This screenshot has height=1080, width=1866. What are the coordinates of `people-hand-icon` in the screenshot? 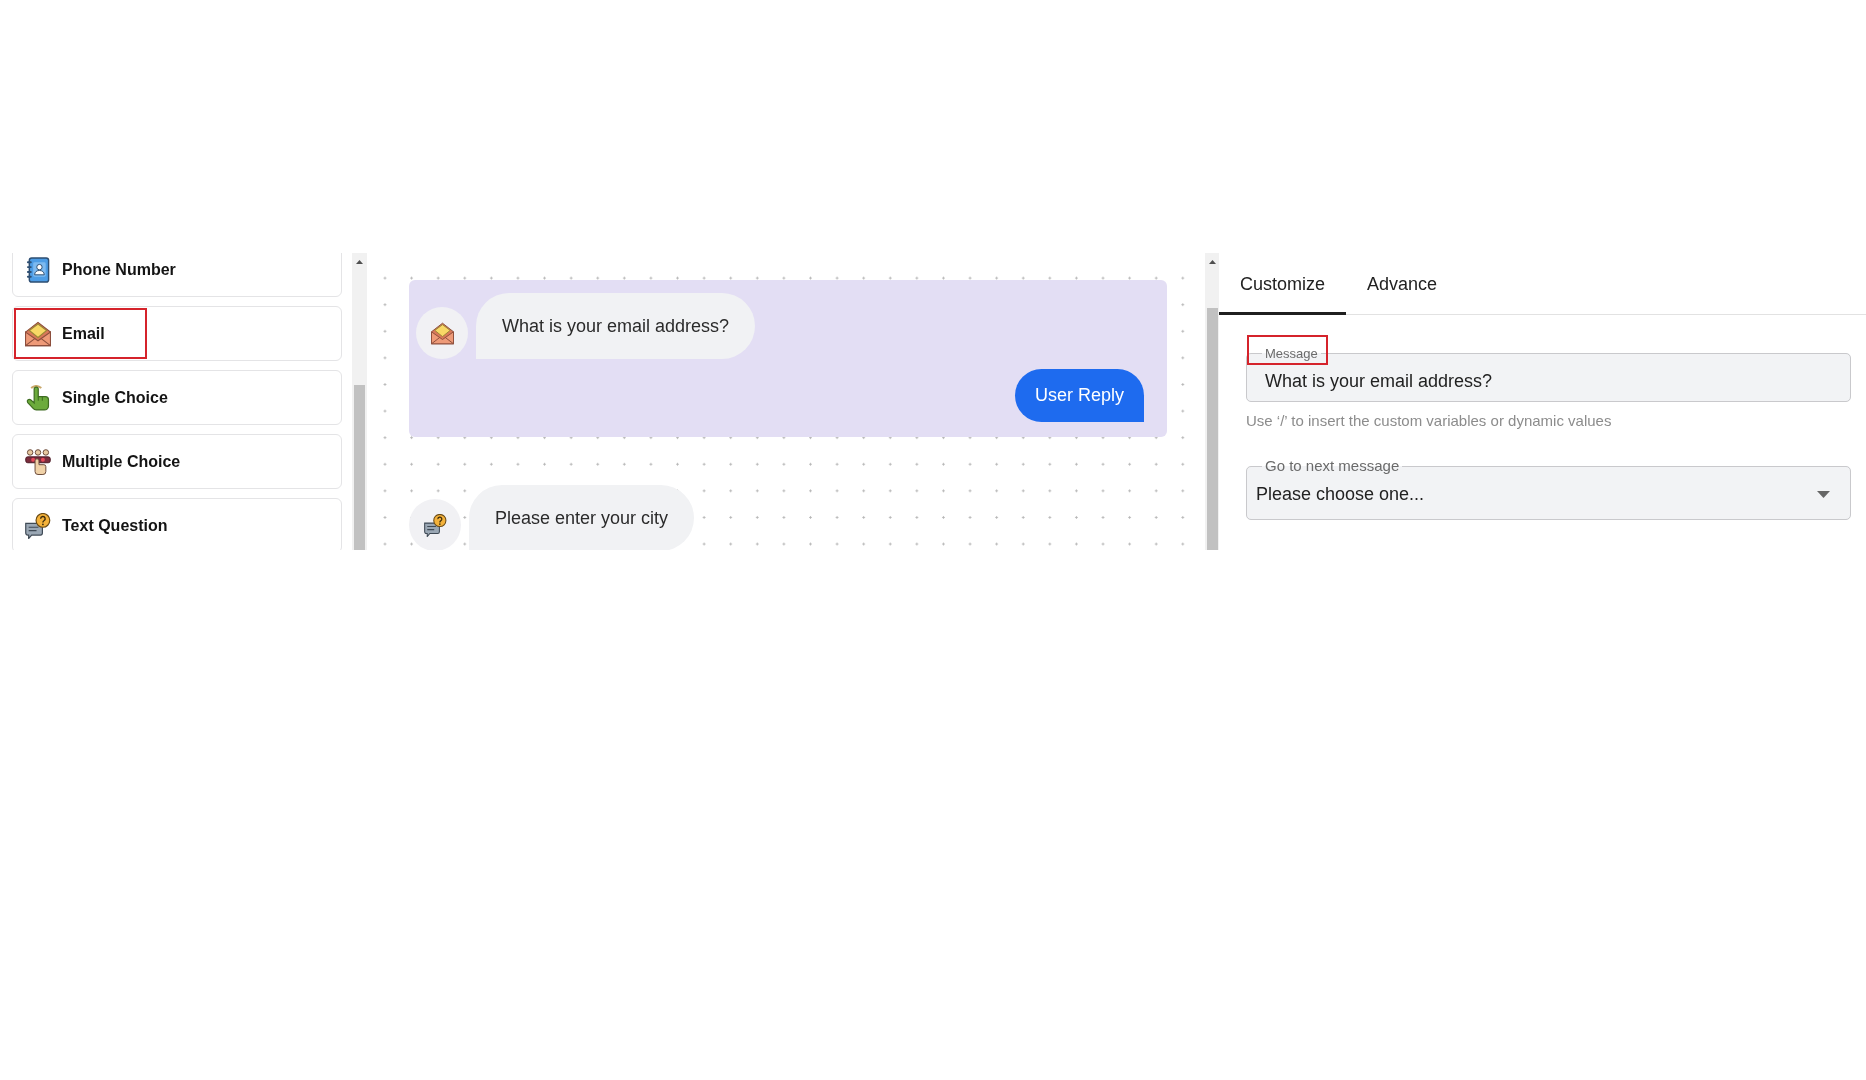 It's located at (38, 461).